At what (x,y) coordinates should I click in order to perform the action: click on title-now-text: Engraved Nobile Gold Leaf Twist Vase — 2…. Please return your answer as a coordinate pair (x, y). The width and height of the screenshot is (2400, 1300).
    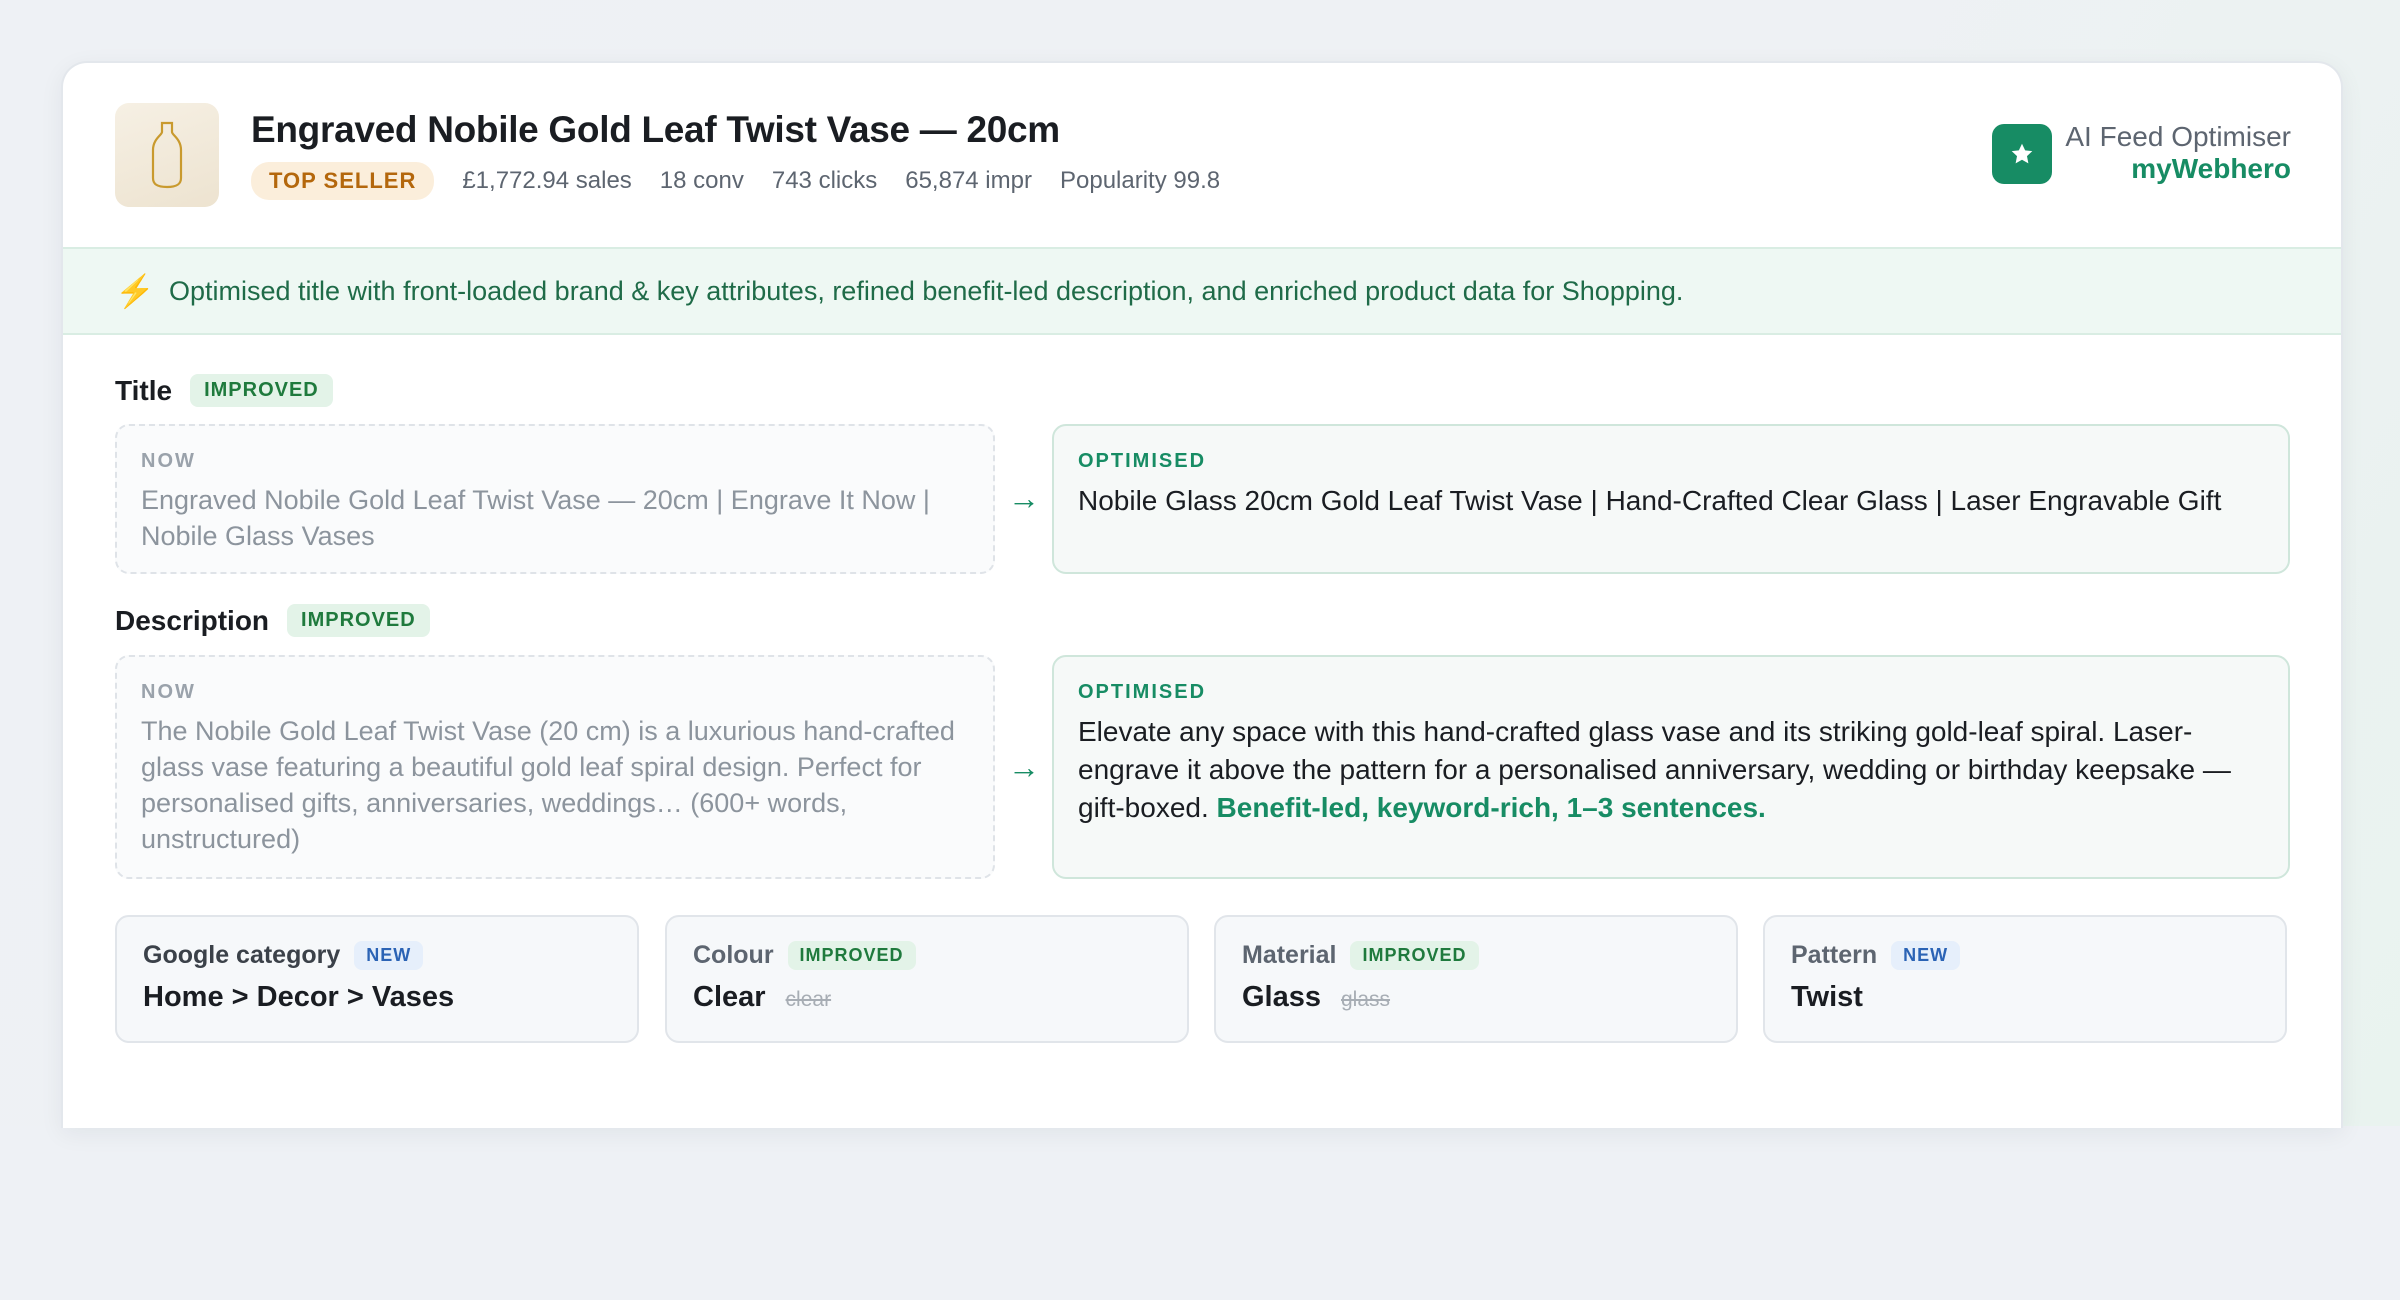
    Looking at the image, I should click on (535, 518).